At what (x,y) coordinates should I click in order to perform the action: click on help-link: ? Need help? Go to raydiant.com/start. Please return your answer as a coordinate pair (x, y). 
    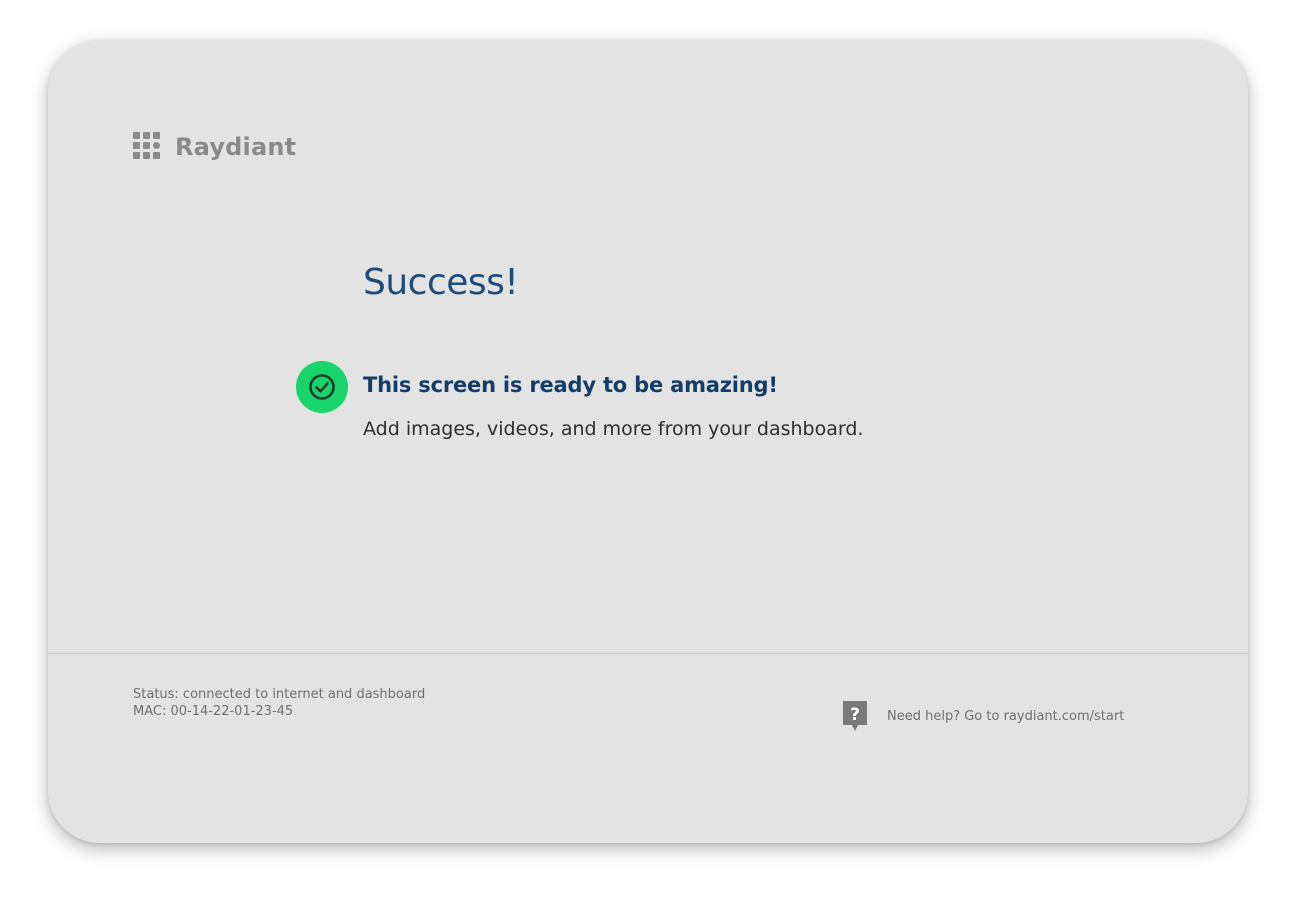
    Looking at the image, I should click on (983, 716).